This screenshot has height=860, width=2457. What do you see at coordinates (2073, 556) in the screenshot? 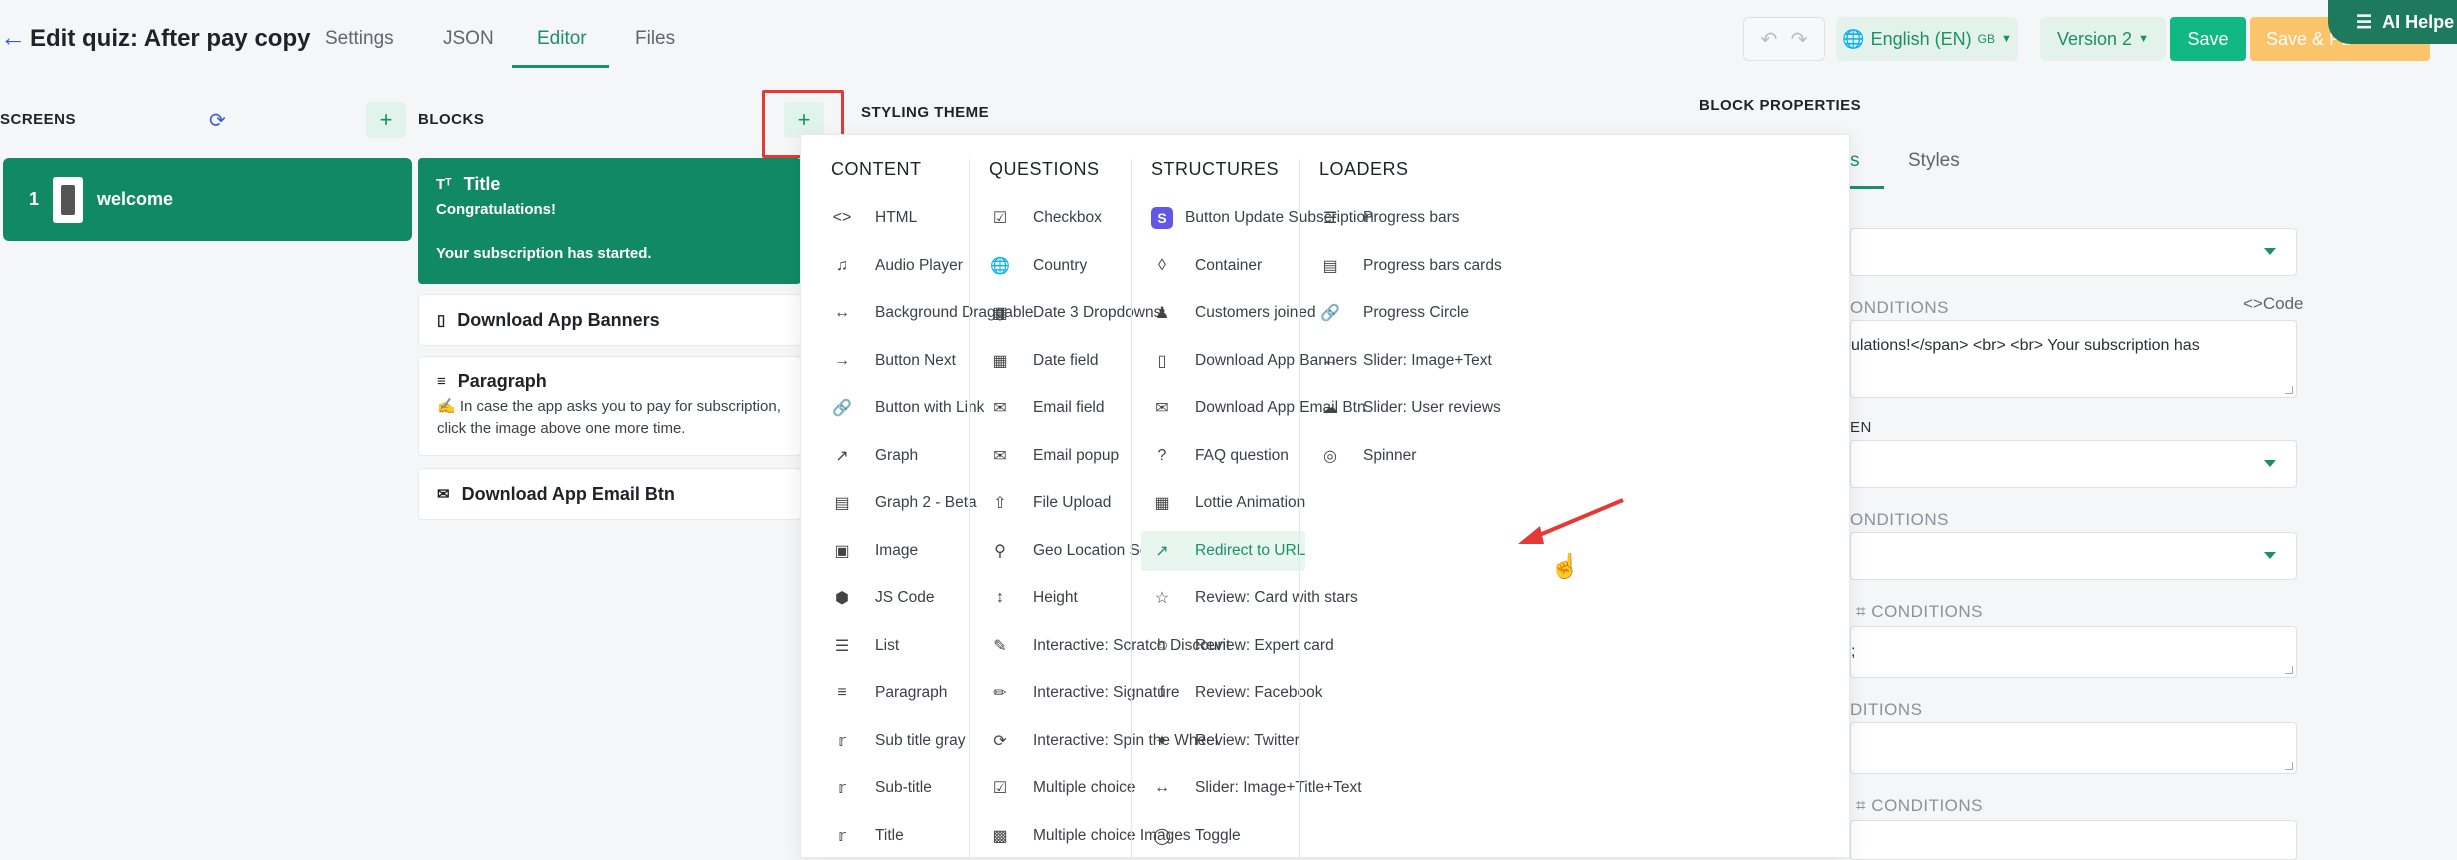
I see `conditions-select` at bounding box center [2073, 556].